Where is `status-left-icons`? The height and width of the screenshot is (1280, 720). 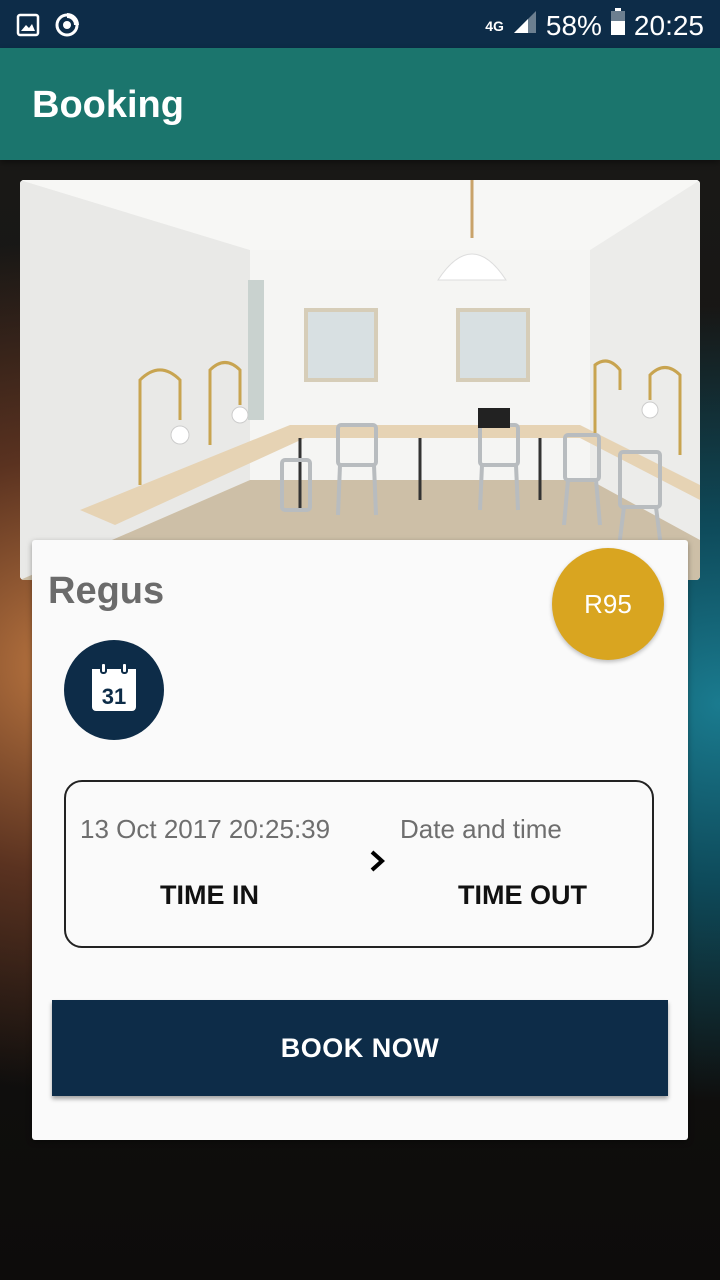
status-left-icons is located at coordinates (48, 27).